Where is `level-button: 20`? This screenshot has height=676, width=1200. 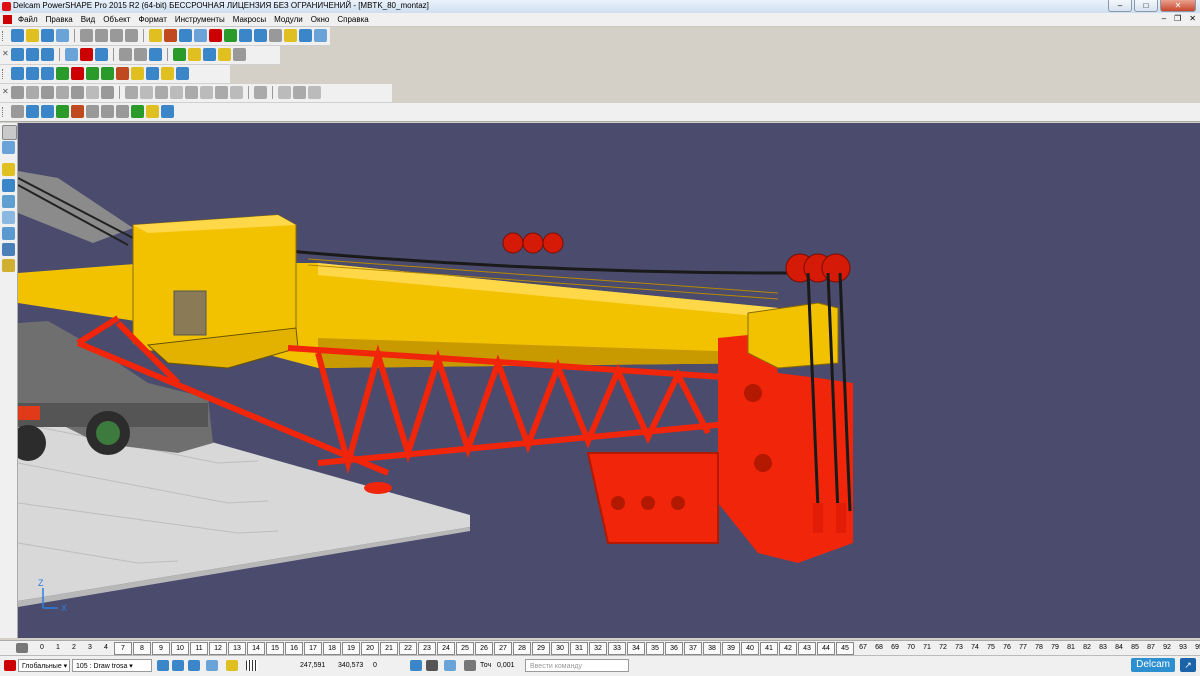 level-button: 20 is located at coordinates (370, 648).